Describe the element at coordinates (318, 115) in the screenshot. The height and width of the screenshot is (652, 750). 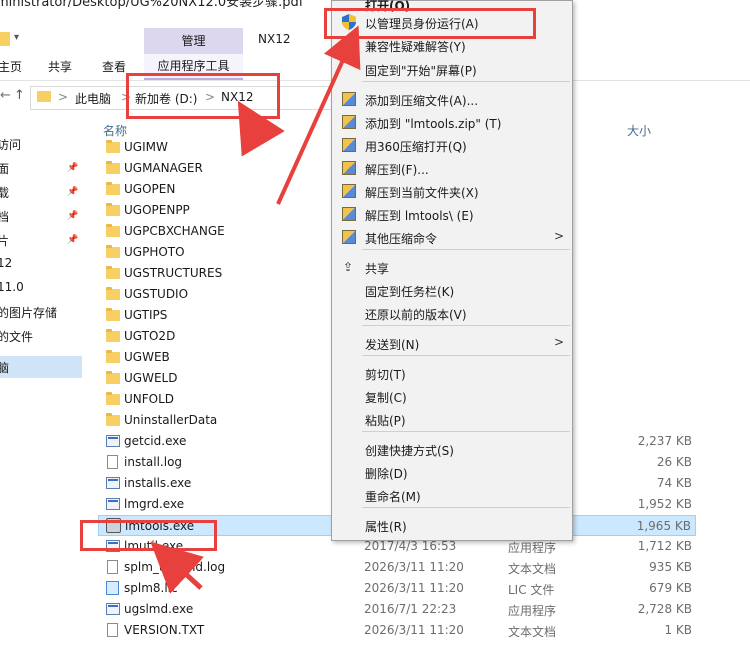
I see `arrow-to-menu` at that location.